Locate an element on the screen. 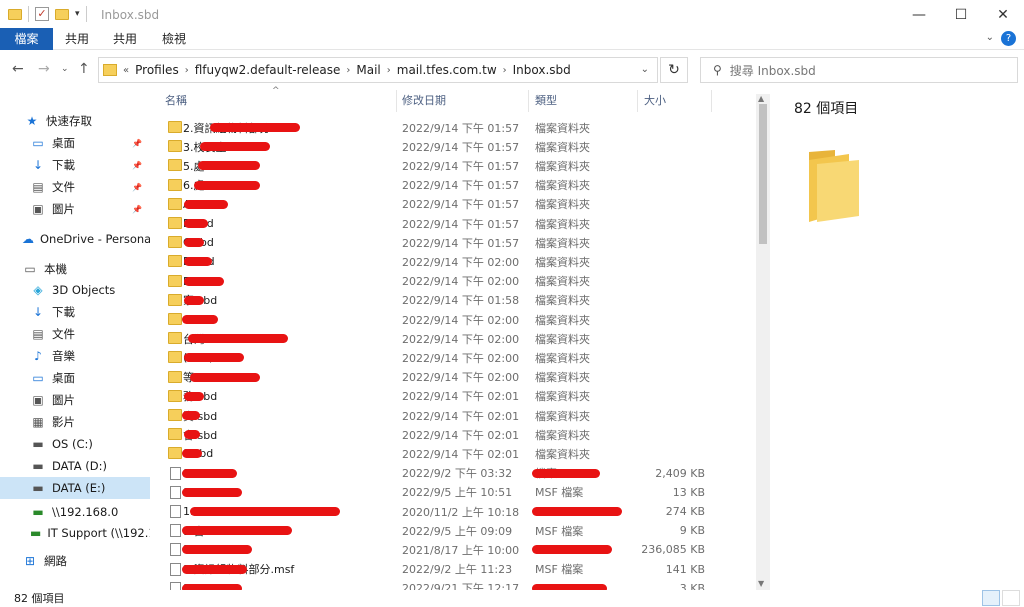 This screenshot has width=1024, height=607. network-drive-icon: ▬ is located at coordinates (36, 533).